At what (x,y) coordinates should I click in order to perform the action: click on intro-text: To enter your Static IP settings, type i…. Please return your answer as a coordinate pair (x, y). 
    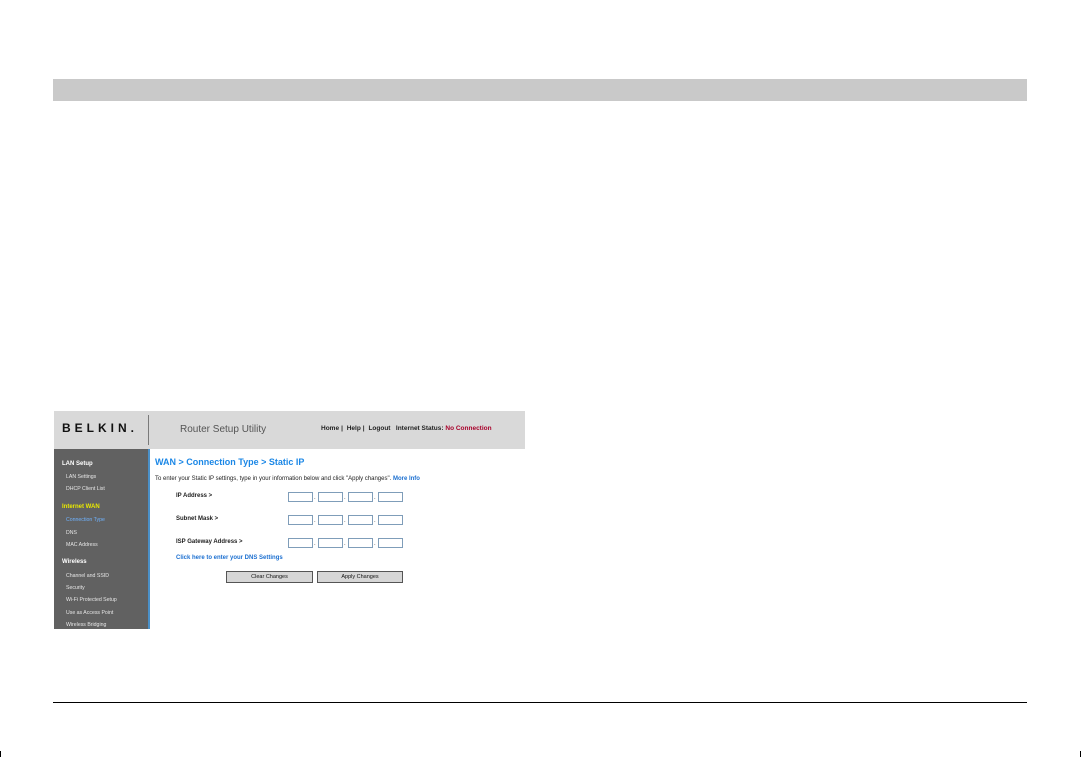
    Looking at the image, I should click on (287, 479).